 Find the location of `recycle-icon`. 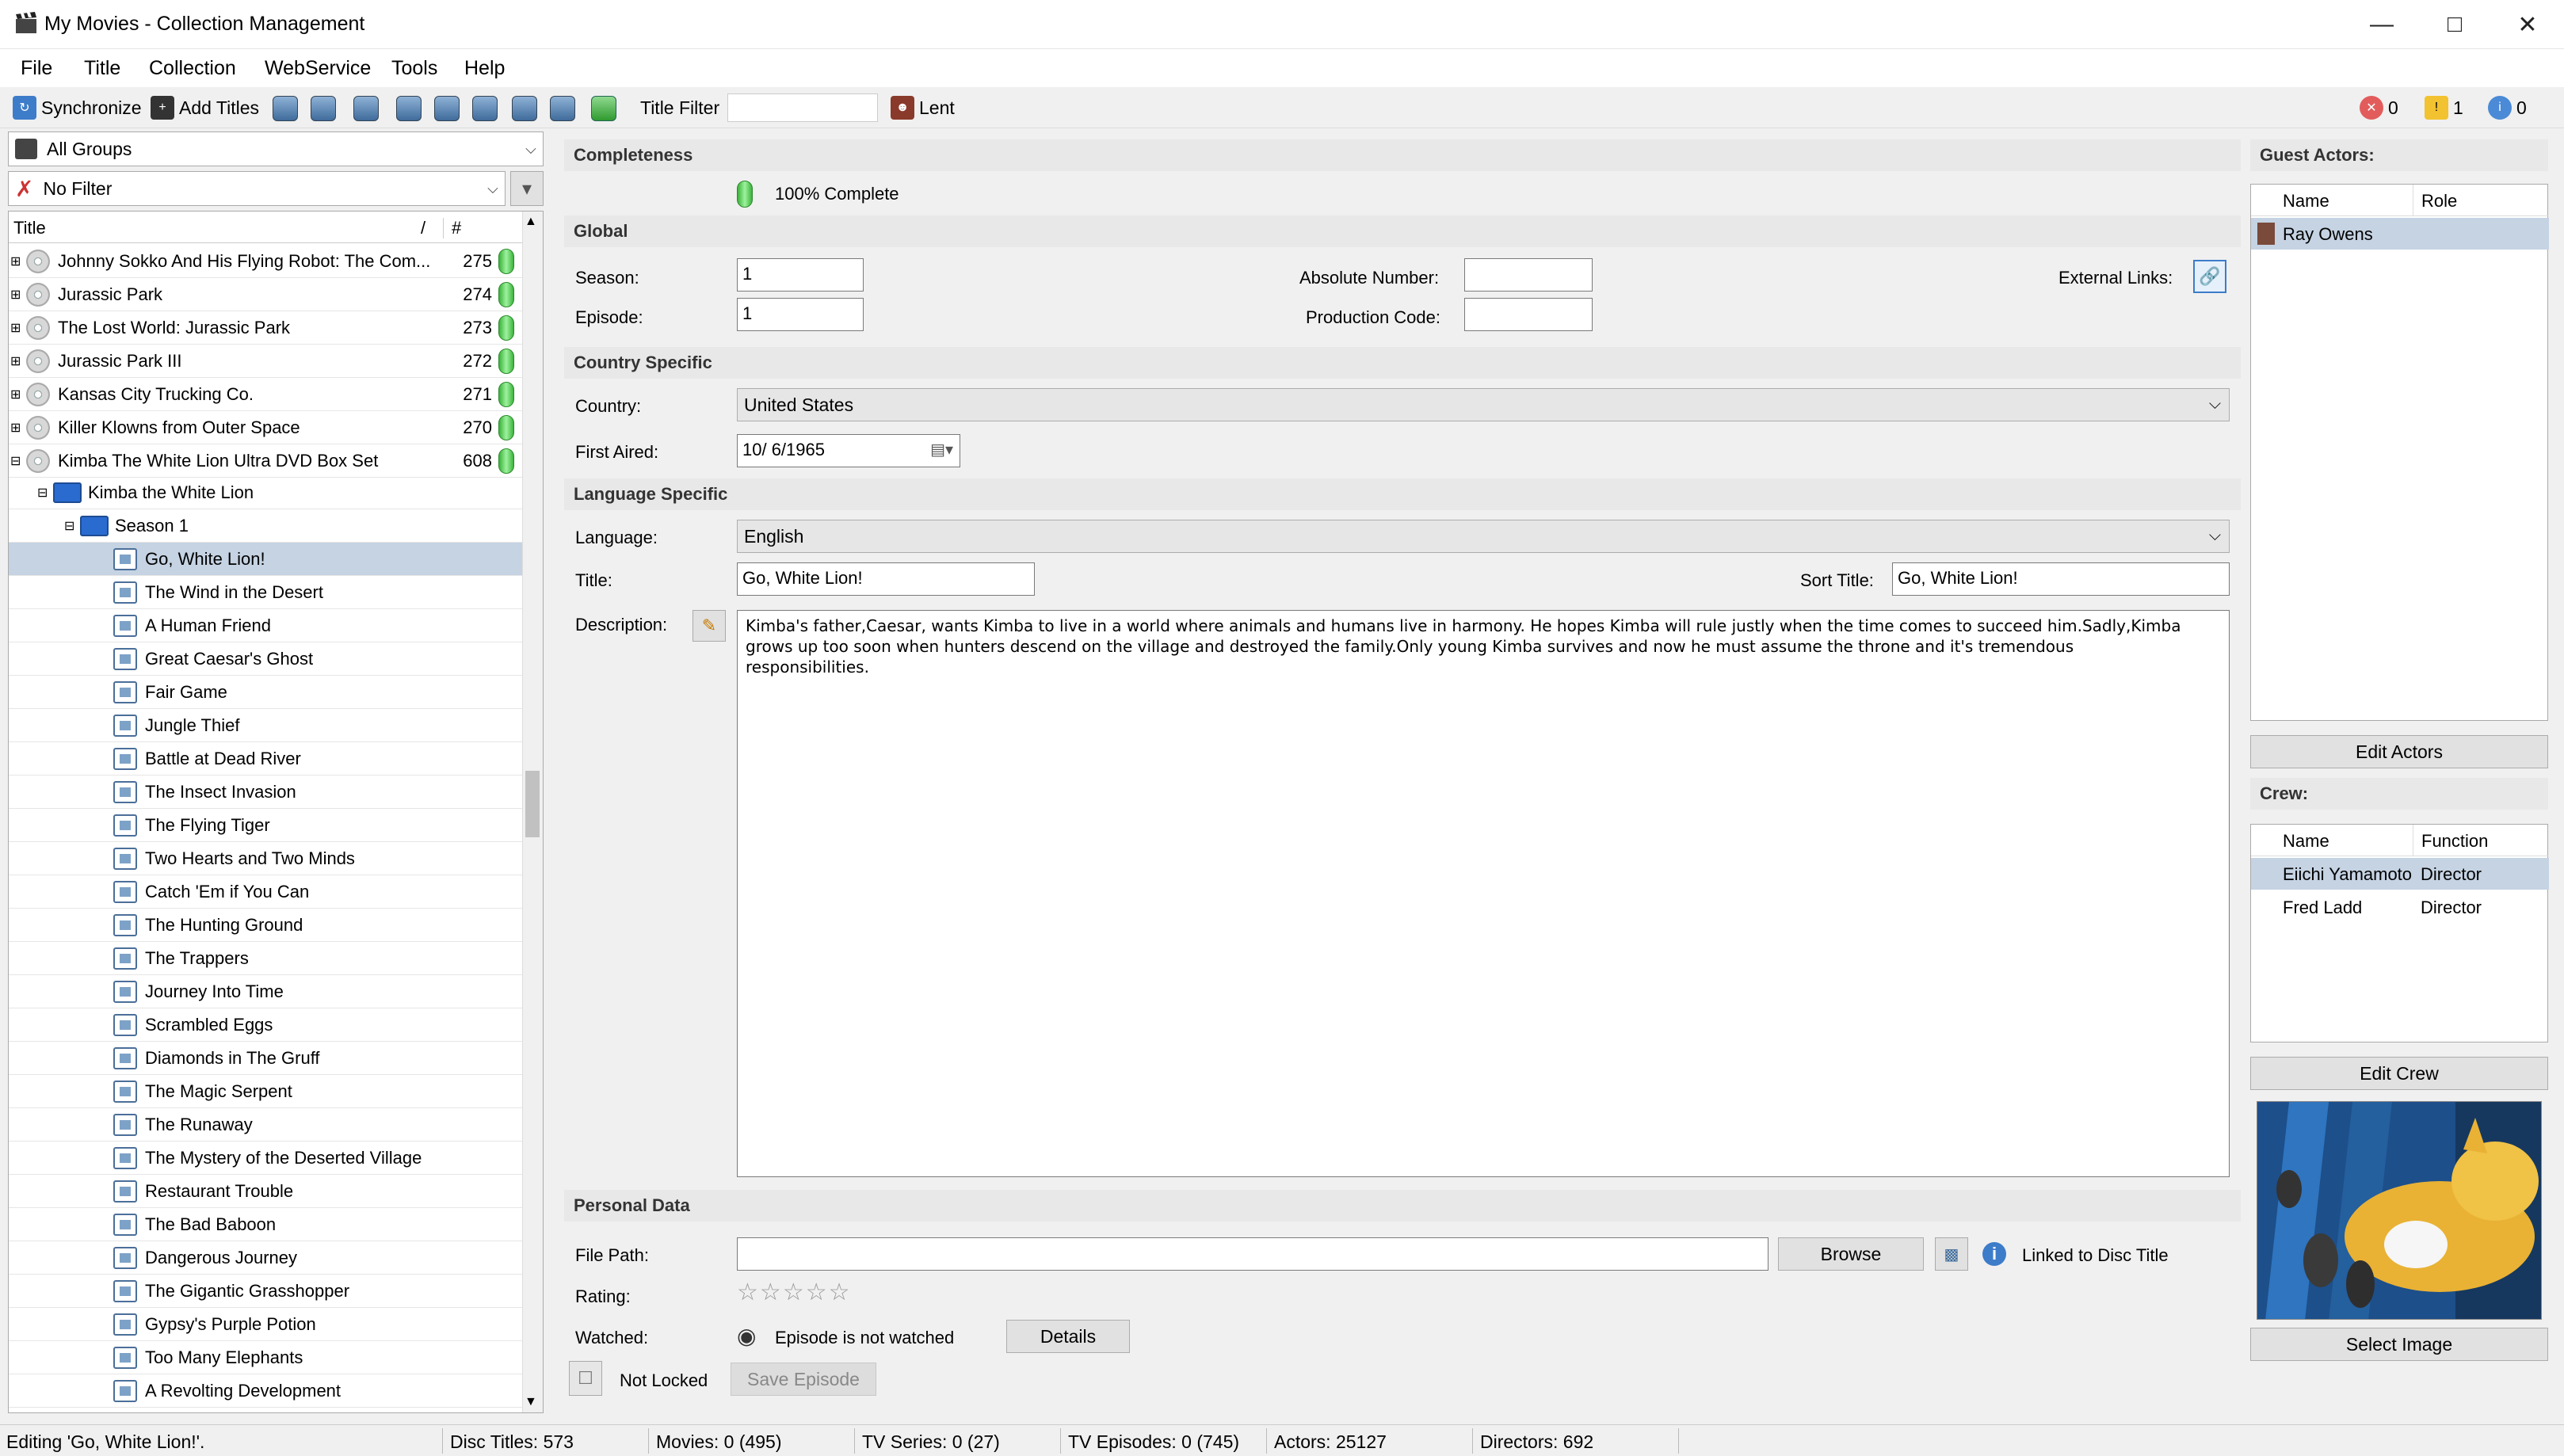

recycle-icon is located at coordinates (323, 109).